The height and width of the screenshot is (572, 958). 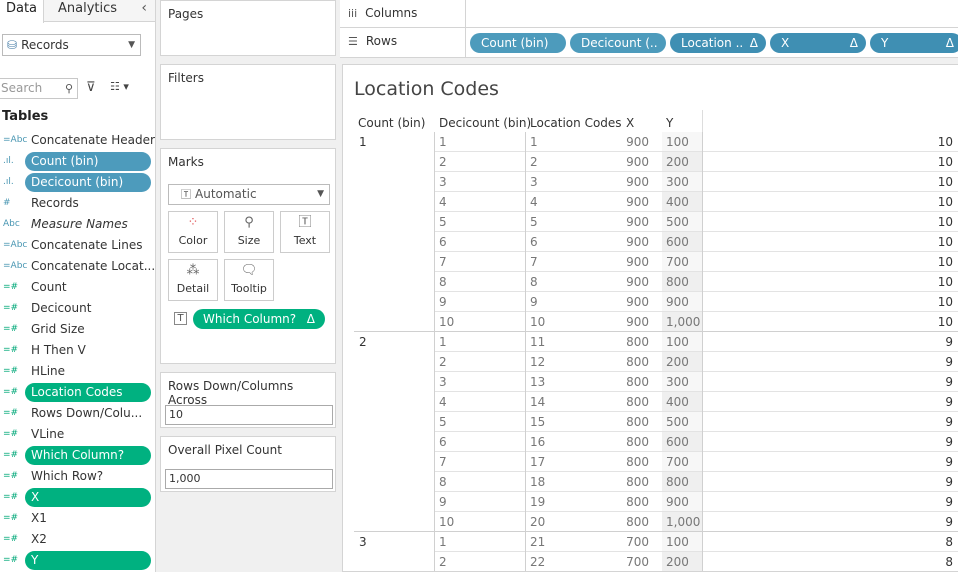 I want to click on field-item: =# Which Column?, so click(x=77, y=455).